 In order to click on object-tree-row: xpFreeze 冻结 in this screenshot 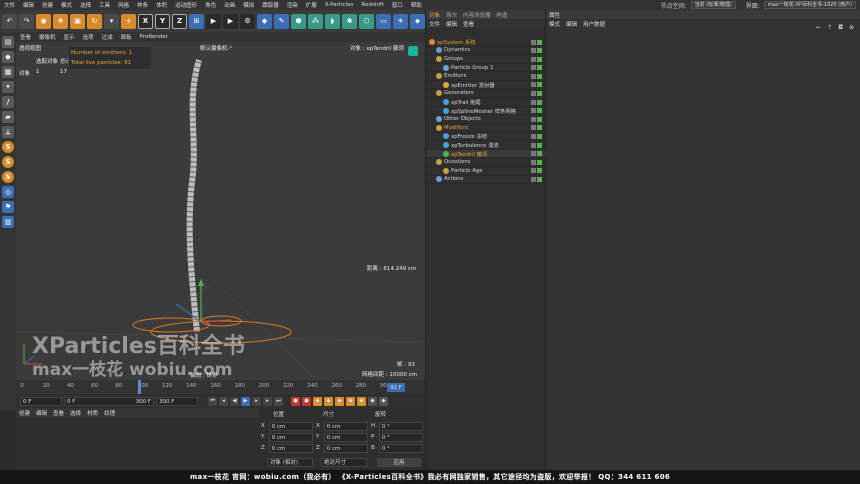, I will do `click(486, 137)`.